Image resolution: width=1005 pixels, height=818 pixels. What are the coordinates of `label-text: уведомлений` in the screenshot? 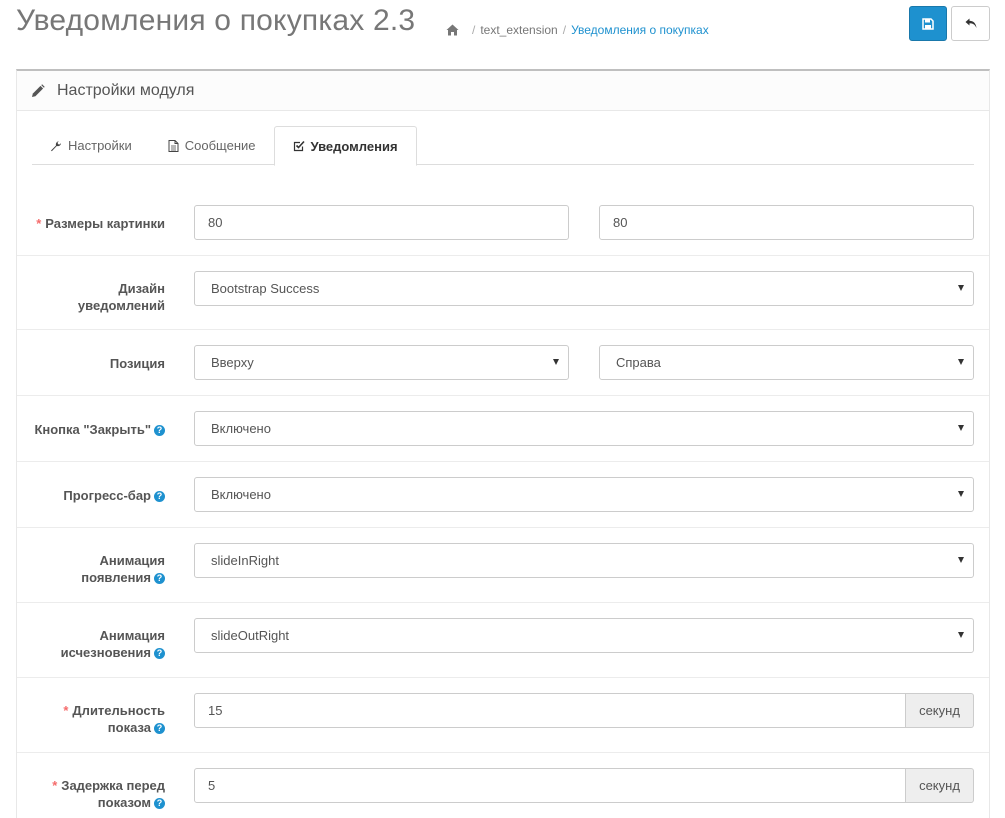 It's located at (121, 305).